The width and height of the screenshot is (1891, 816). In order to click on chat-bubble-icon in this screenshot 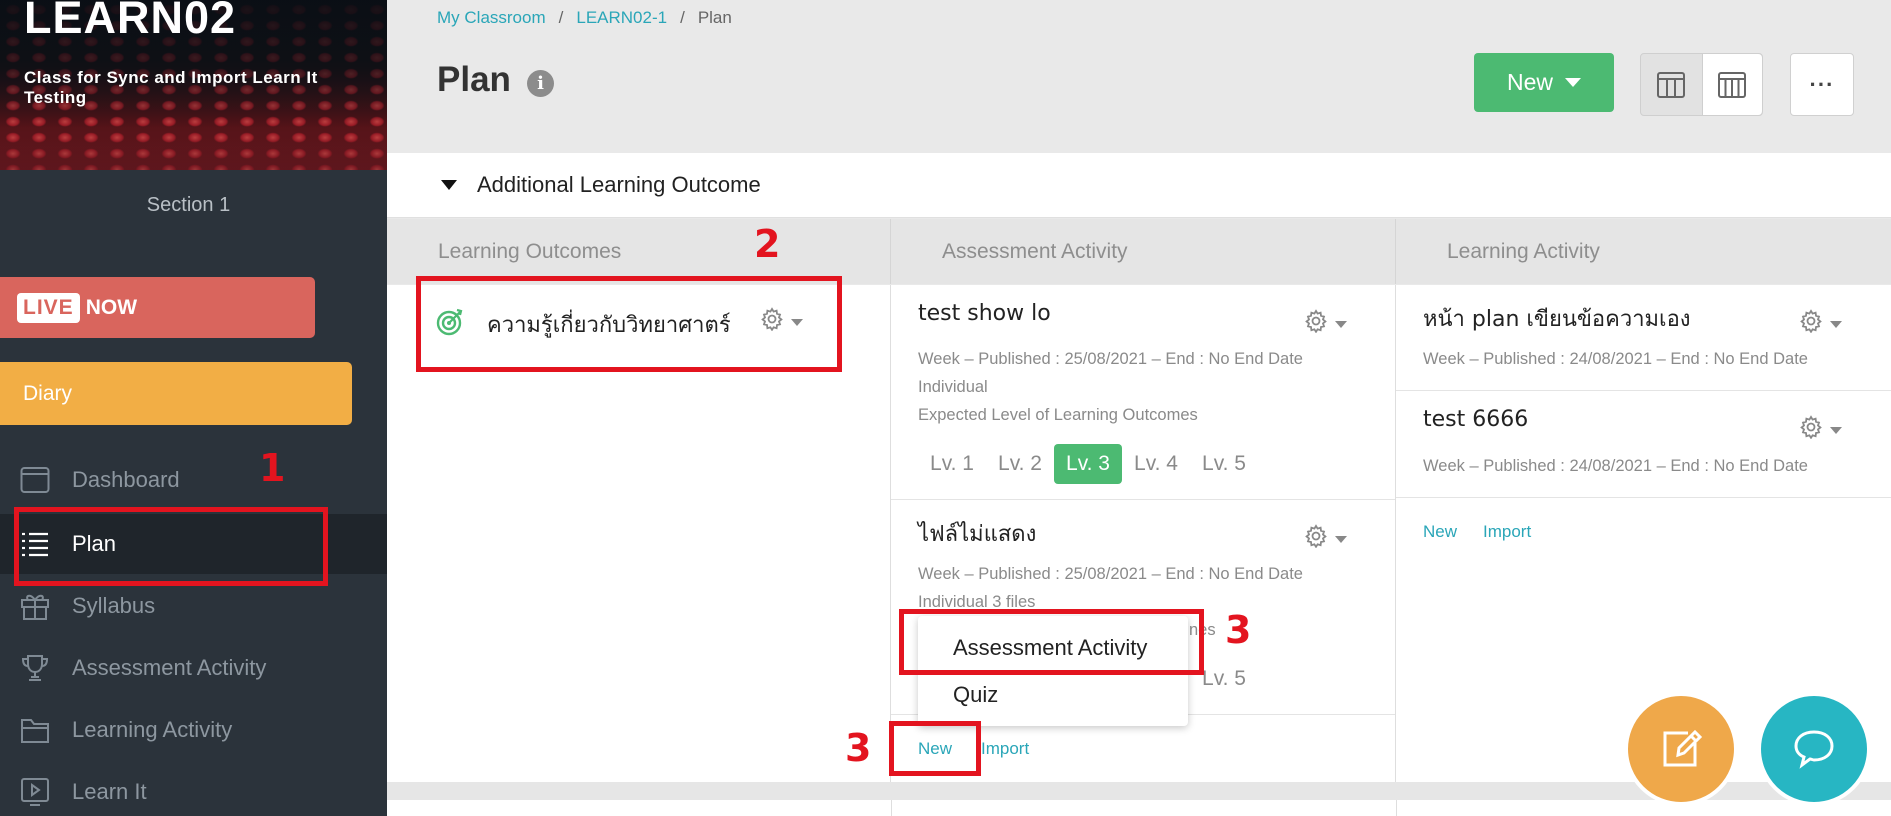, I will do `click(1814, 749)`.